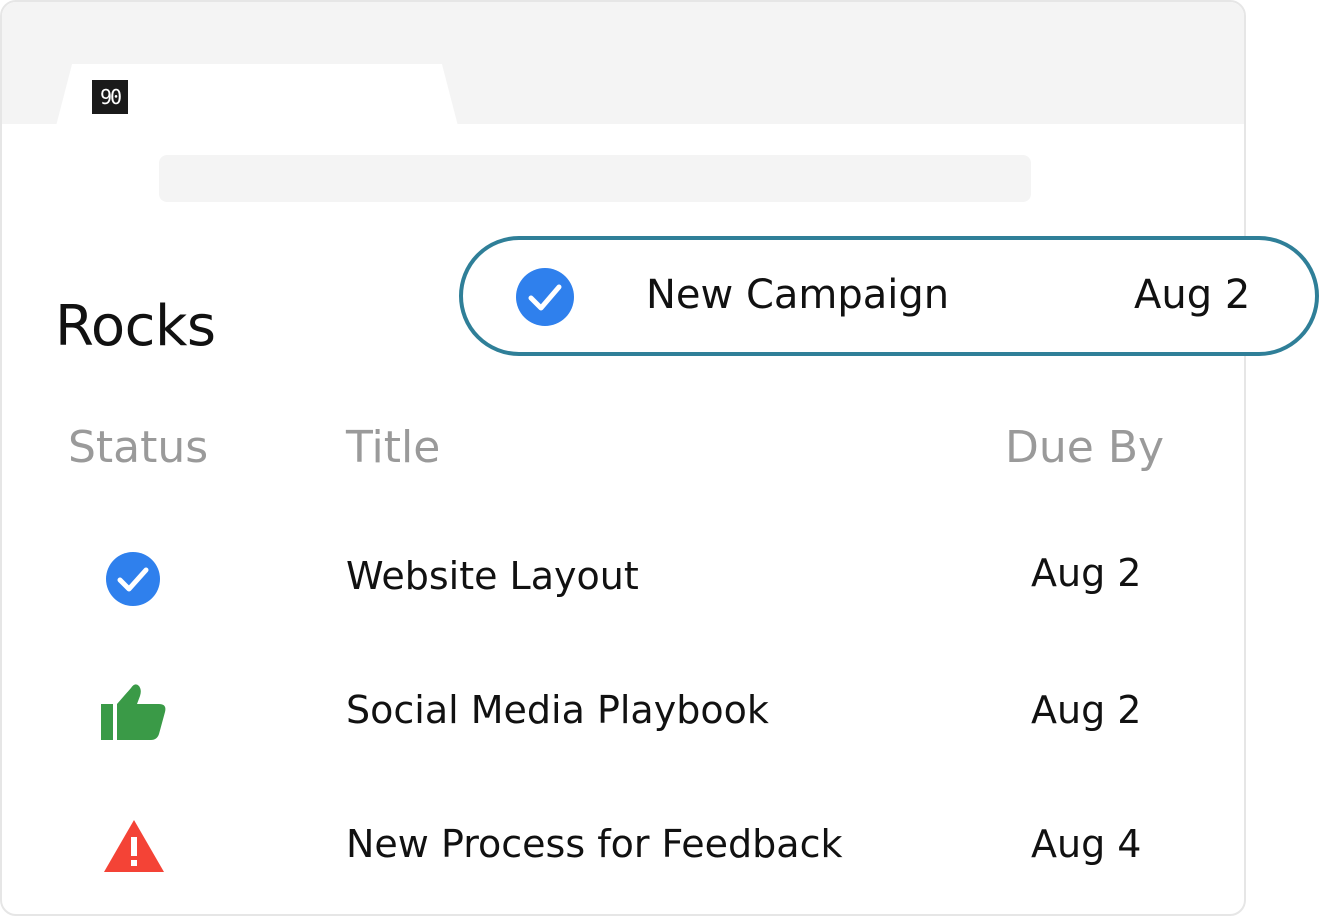 The image size is (1321, 918). What do you see at coordinates (393, 447) in the screenshot?
I see `column-header-title: Title` at bounding box center [393, 447].